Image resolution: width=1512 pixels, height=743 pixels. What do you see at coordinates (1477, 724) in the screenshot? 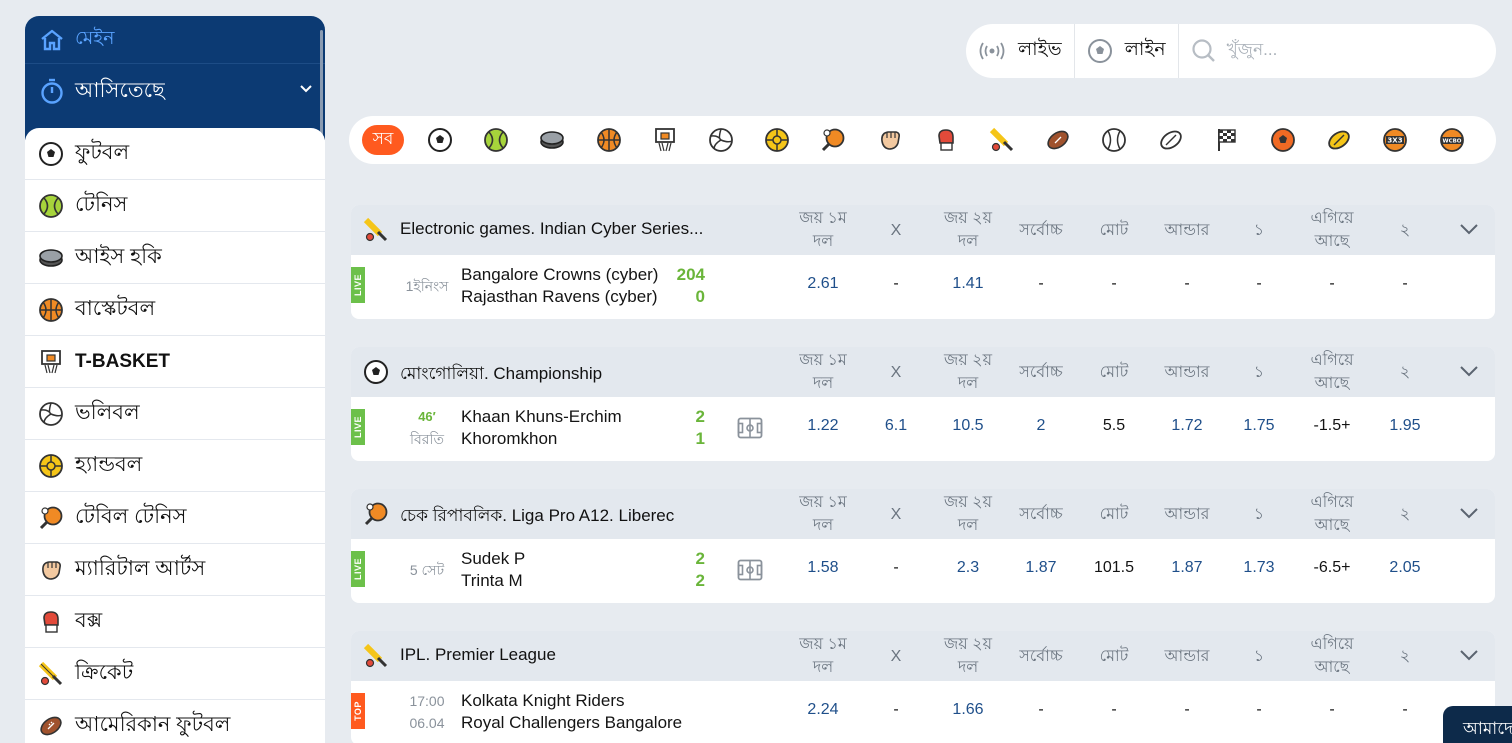
I see `chat-widget: আমাদে` at bounding box center [1477, 724].